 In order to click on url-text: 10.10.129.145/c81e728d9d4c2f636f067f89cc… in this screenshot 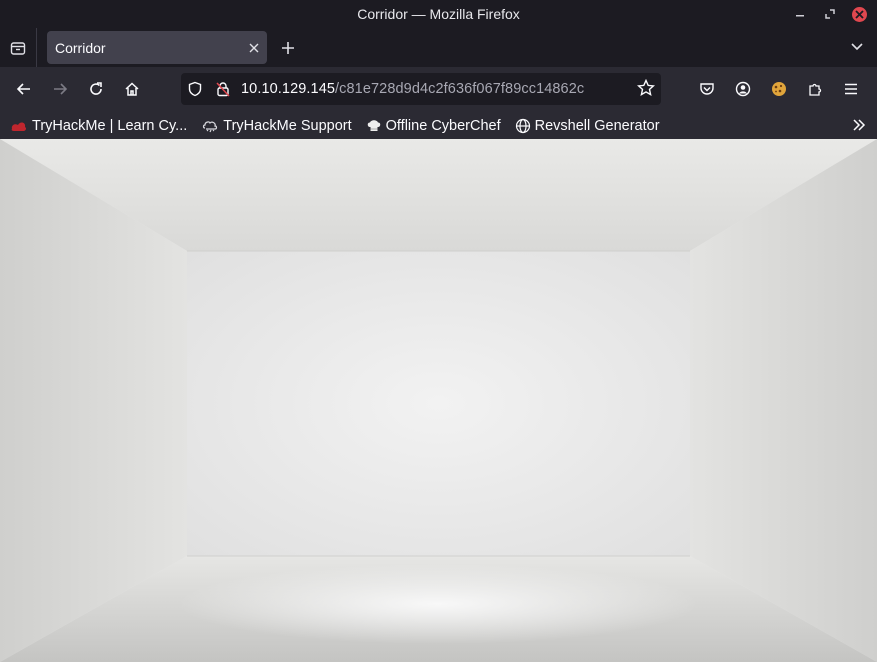, I will do `click(412, 89)`.